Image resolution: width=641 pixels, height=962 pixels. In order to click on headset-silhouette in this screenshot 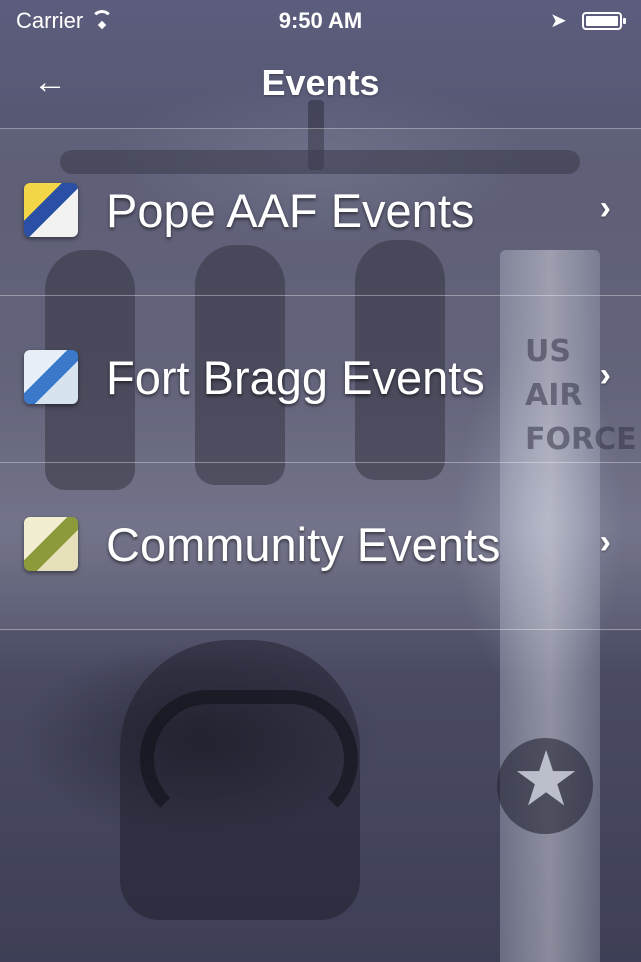, I will do `click(249, 759)`.